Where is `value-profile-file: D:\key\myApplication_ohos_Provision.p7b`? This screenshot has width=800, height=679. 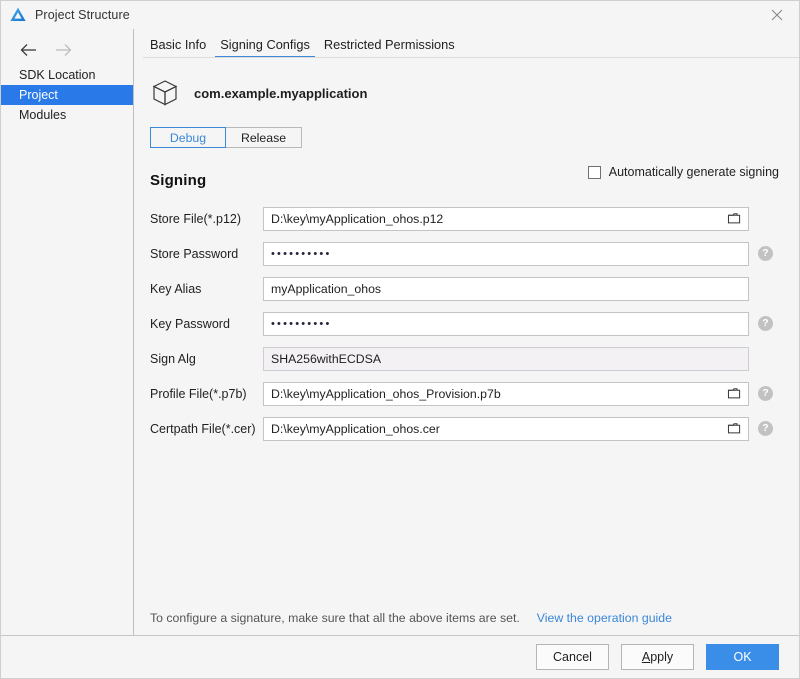 value-profile-file: D:\key\myApplication_ohos_Provision.p7b is located at coordinates (386, 393).